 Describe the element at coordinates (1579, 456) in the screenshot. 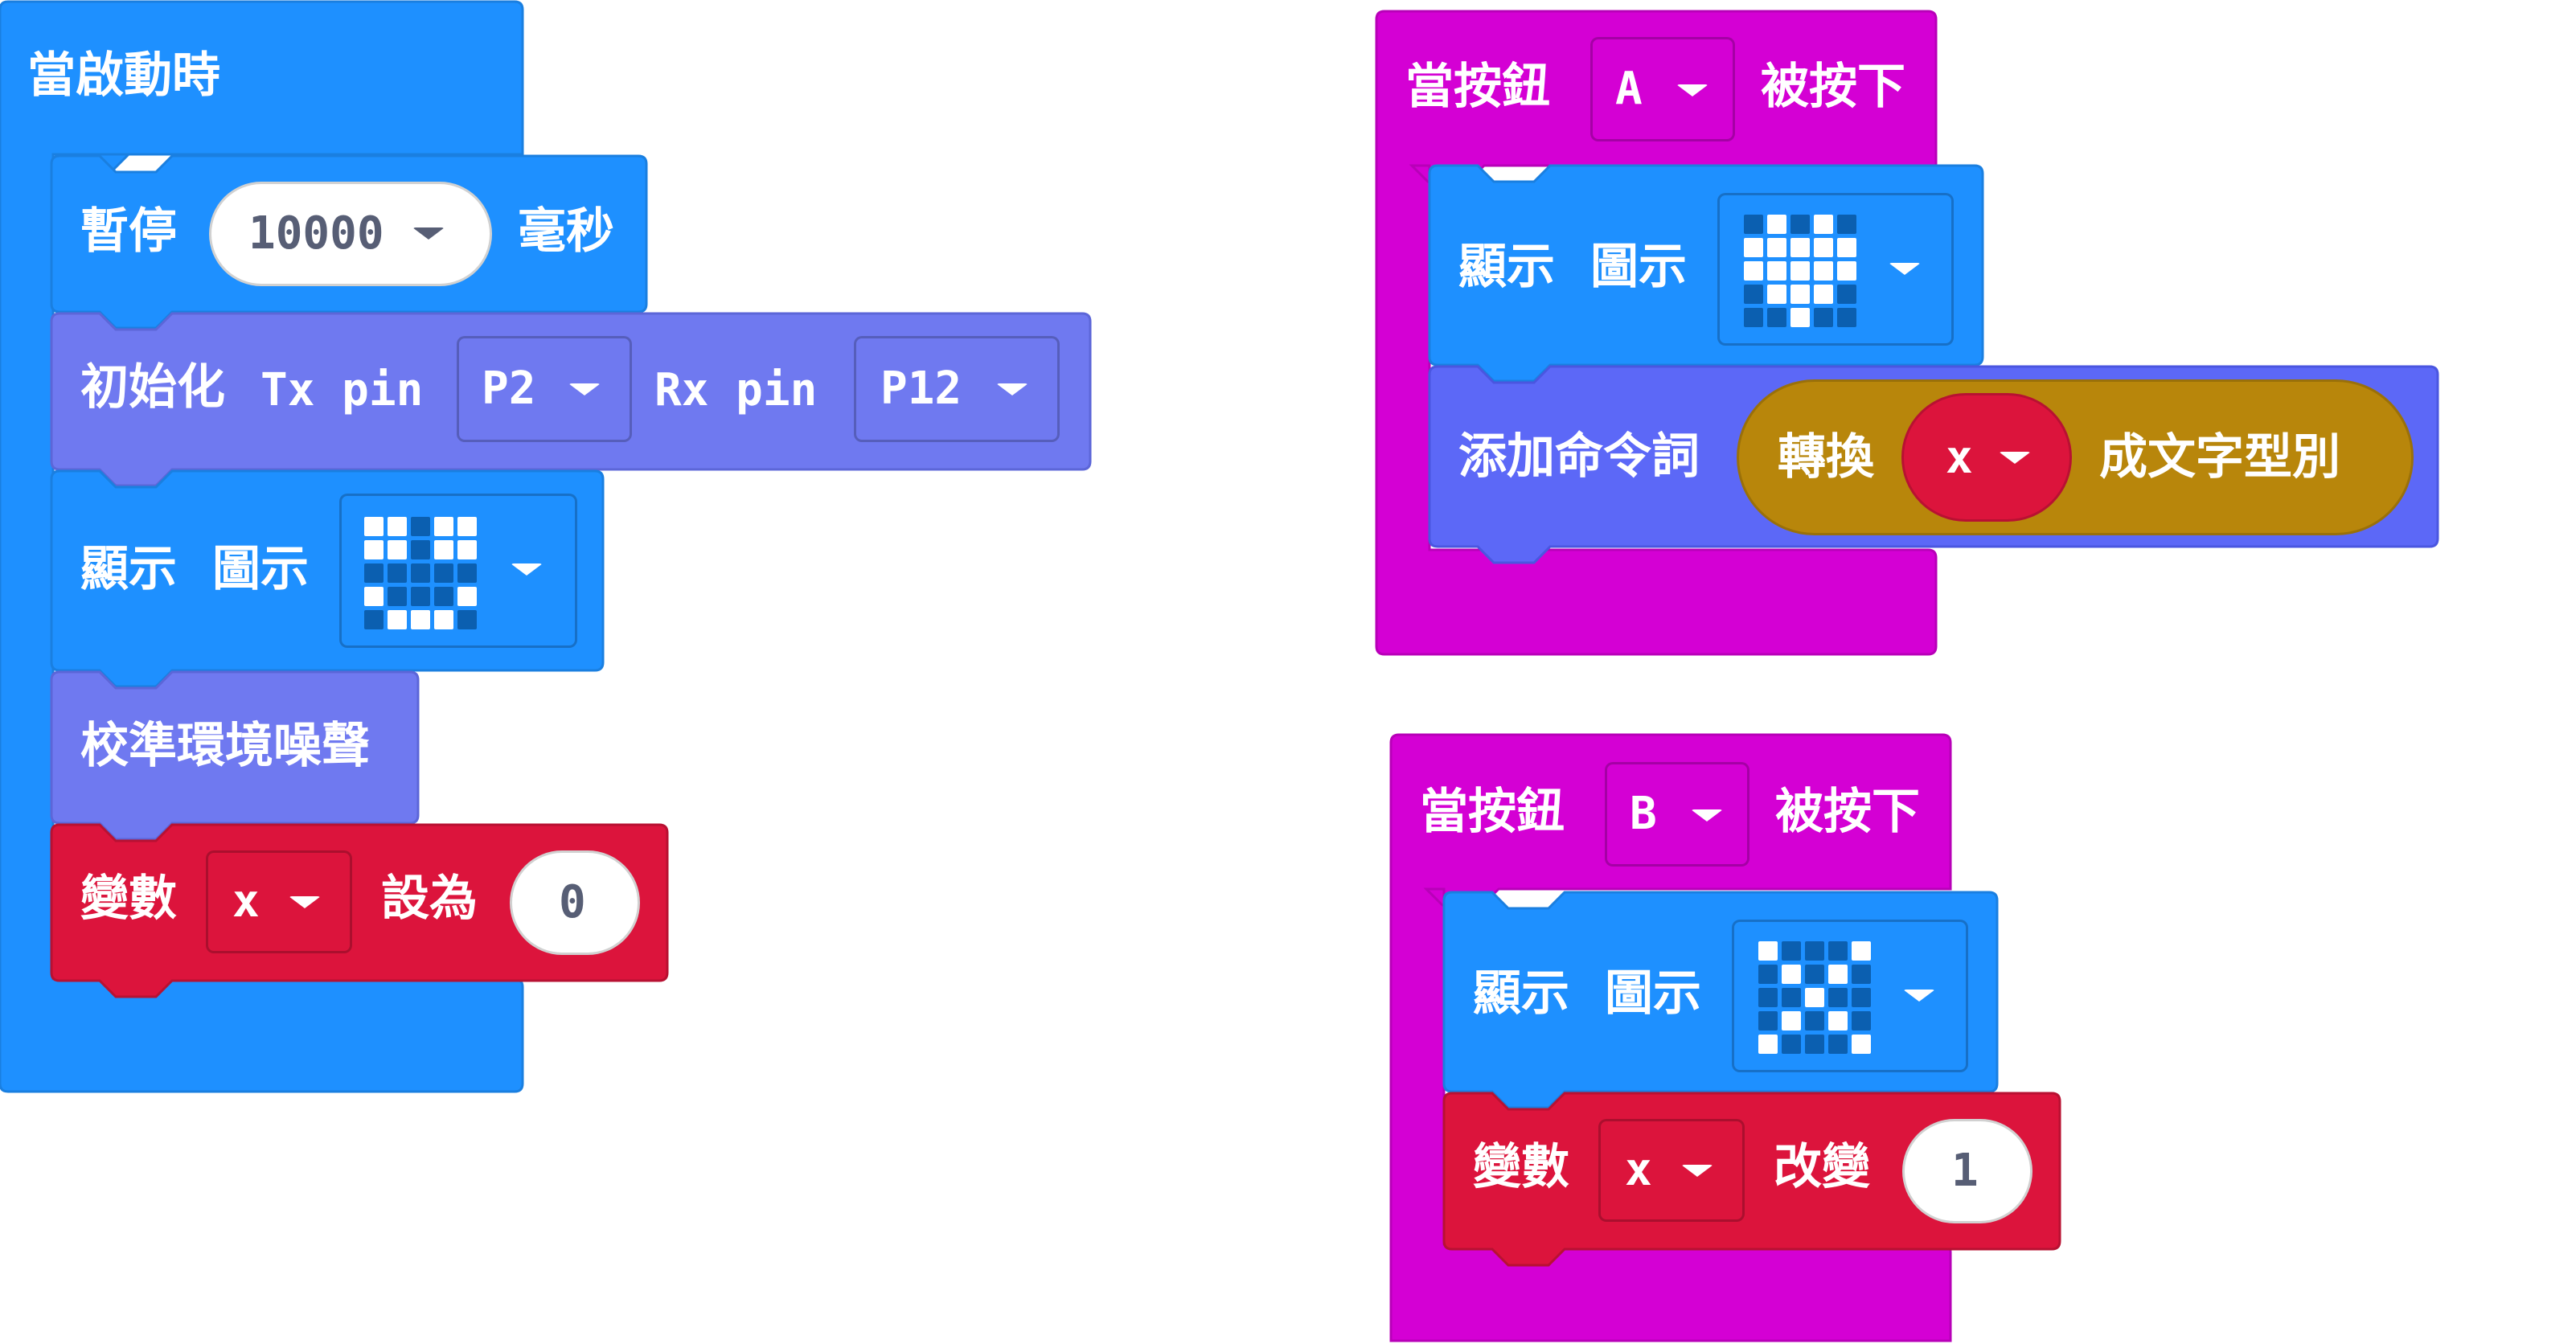

I see `add-command-label: 添加命令詞` at that location.